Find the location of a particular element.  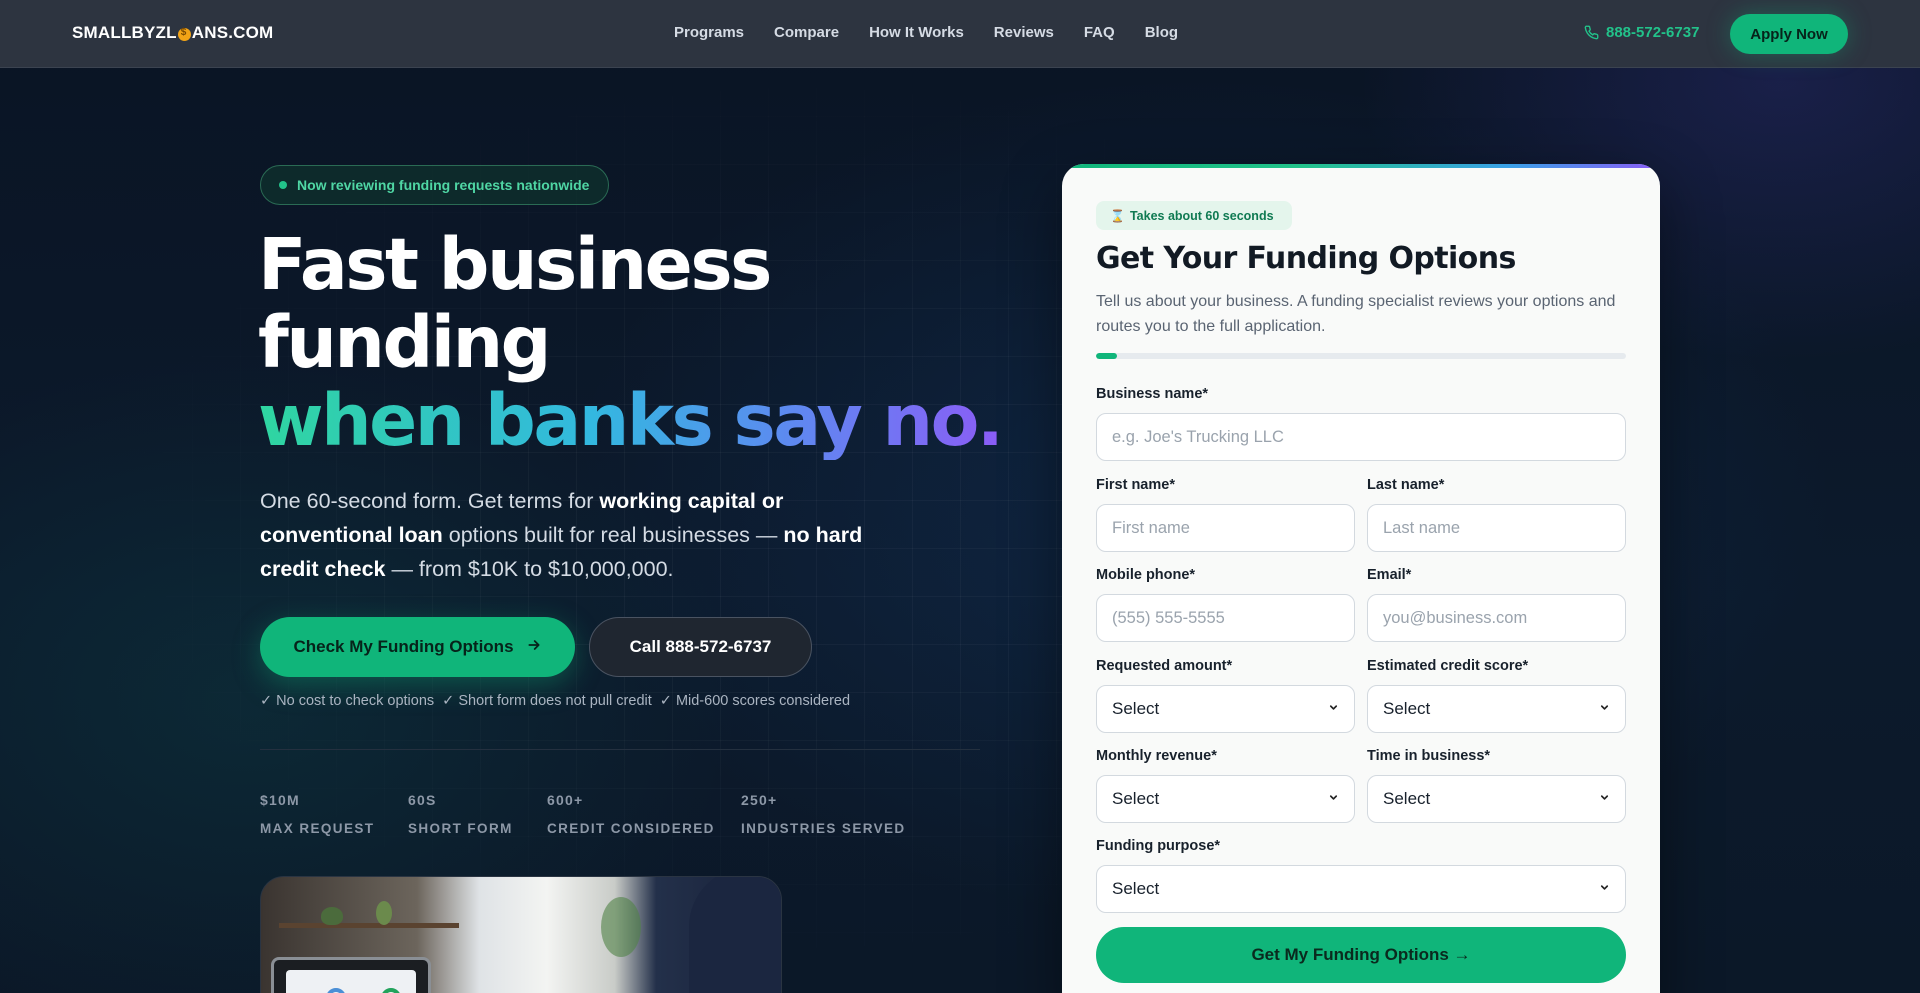

time-in-business-select: Select is located at coordinates (1496, 799).